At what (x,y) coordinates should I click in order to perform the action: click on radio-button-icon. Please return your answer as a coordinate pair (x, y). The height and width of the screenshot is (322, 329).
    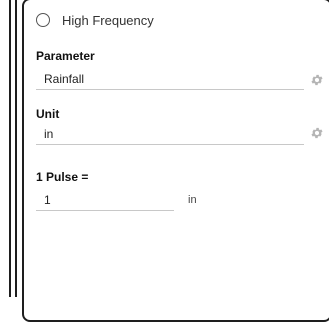
    Looking at the image, I should click on (43, 20).